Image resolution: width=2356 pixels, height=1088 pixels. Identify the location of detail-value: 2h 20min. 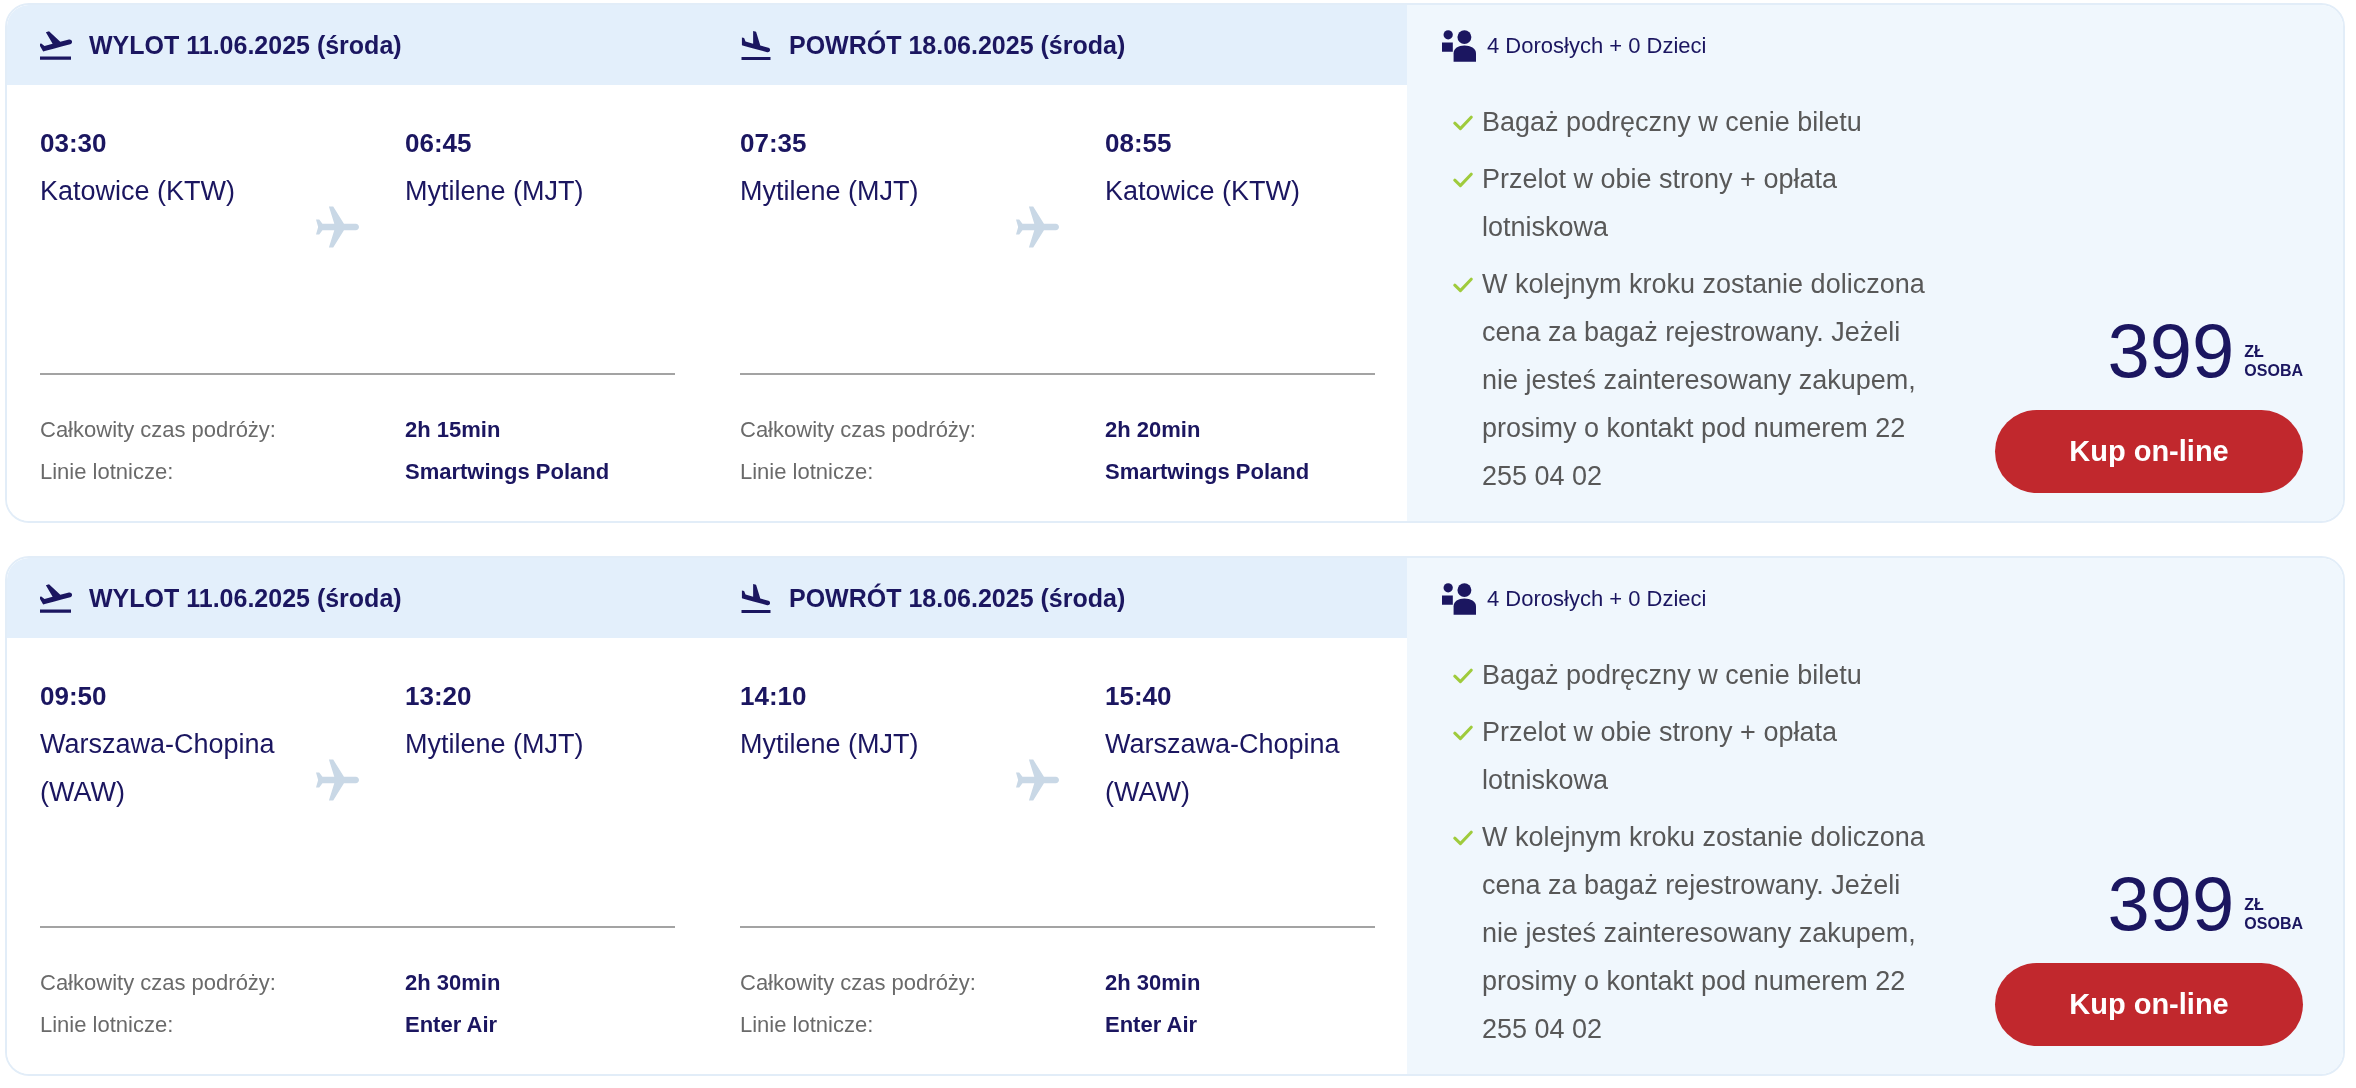
(1153, 430).